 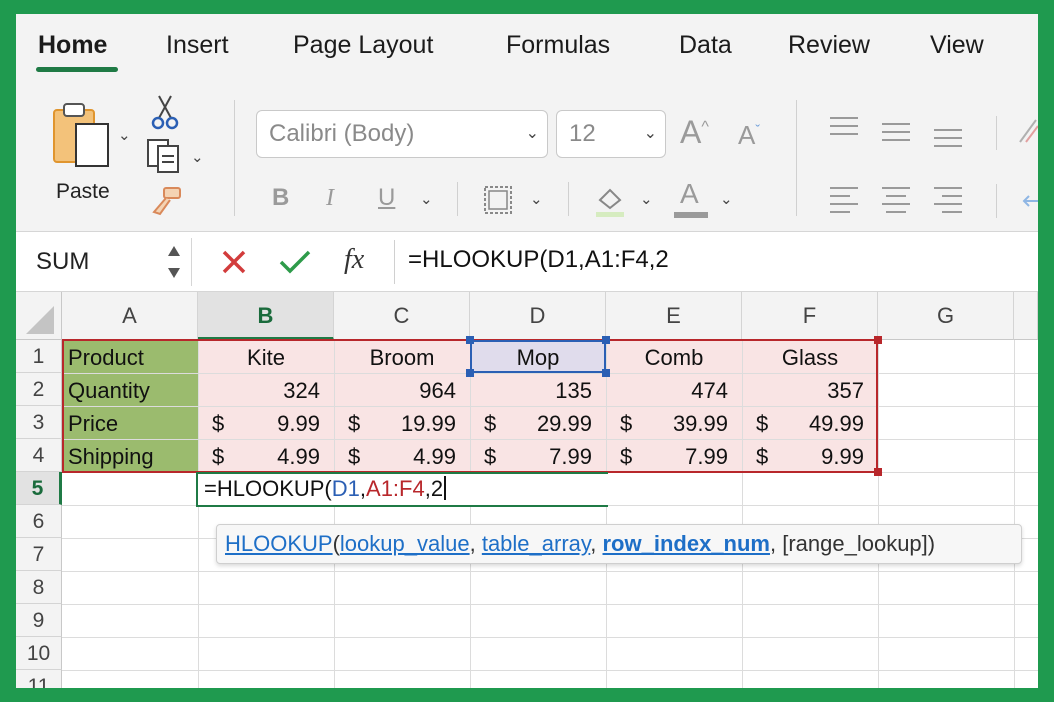 What do you see at coordinates (166, 201) in the screenshot?
I see `format-painter-icon` at bounding box center [166, 201].